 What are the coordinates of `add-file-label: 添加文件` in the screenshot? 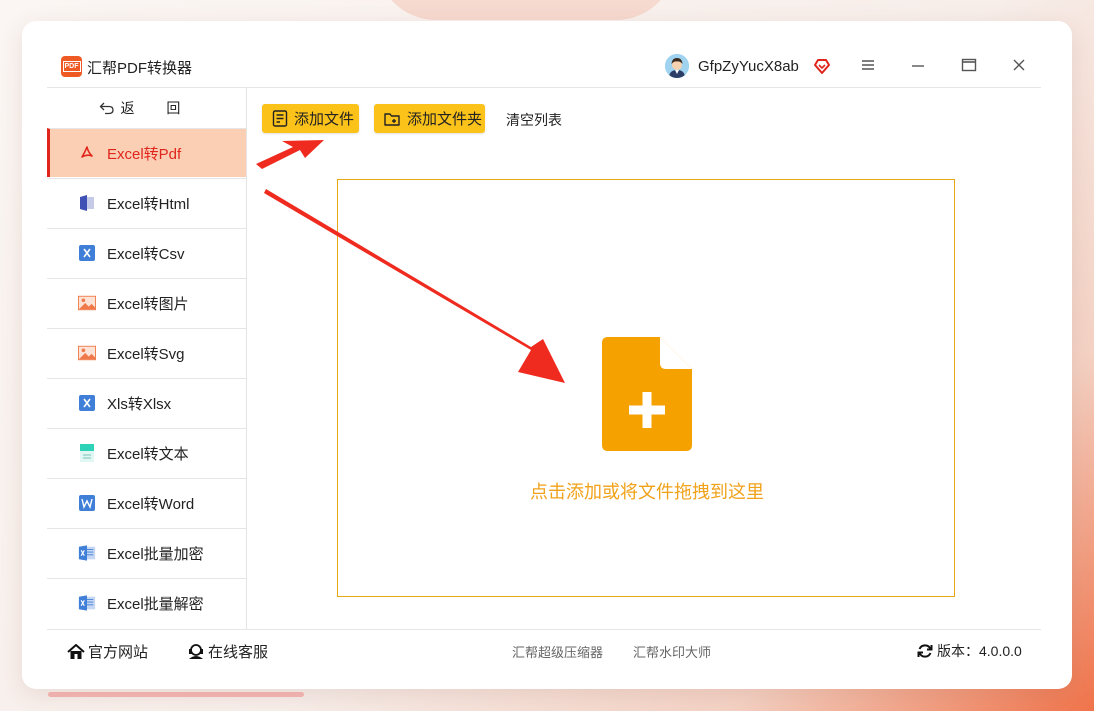 It's located at (324, 119).